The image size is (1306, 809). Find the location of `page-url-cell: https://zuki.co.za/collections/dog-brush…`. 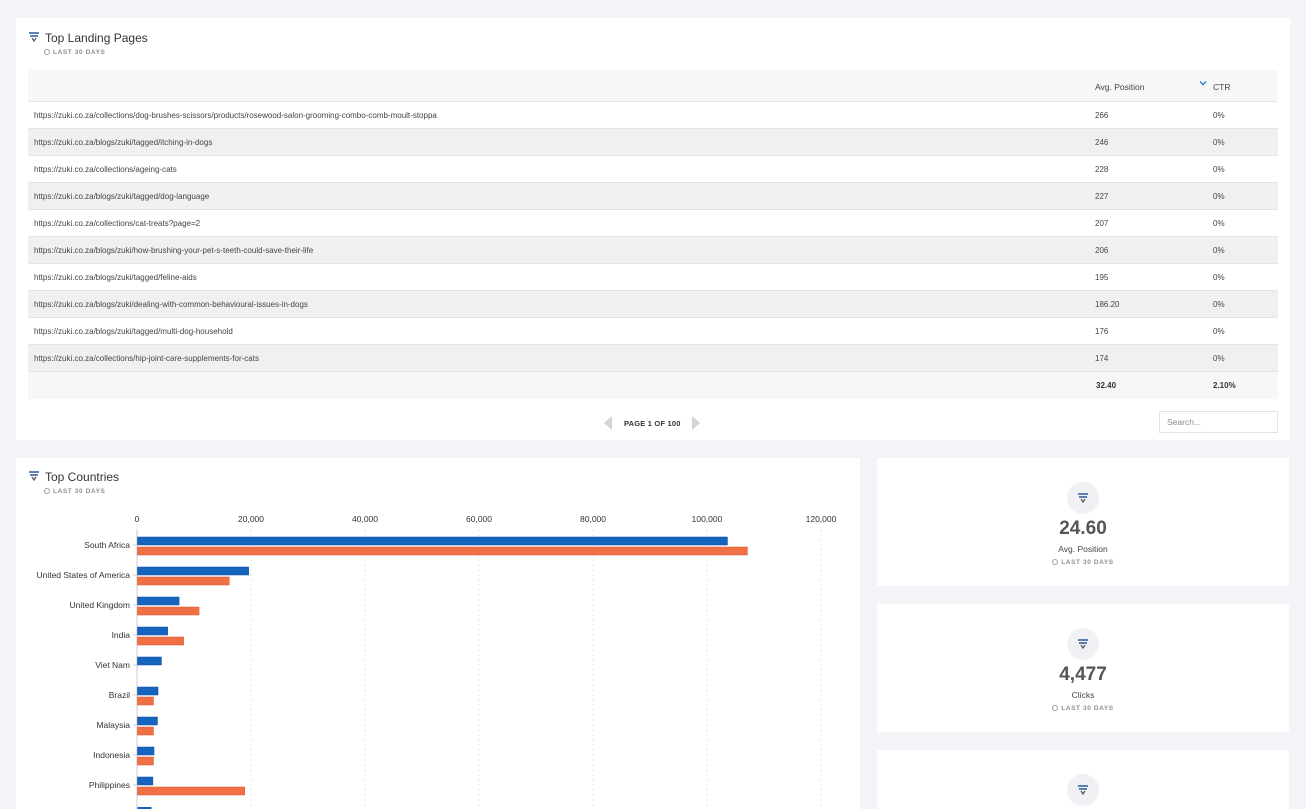

page-url-cell: https://zuki.co.za/collections/dog-brush… is located at coordinates (235, 115).